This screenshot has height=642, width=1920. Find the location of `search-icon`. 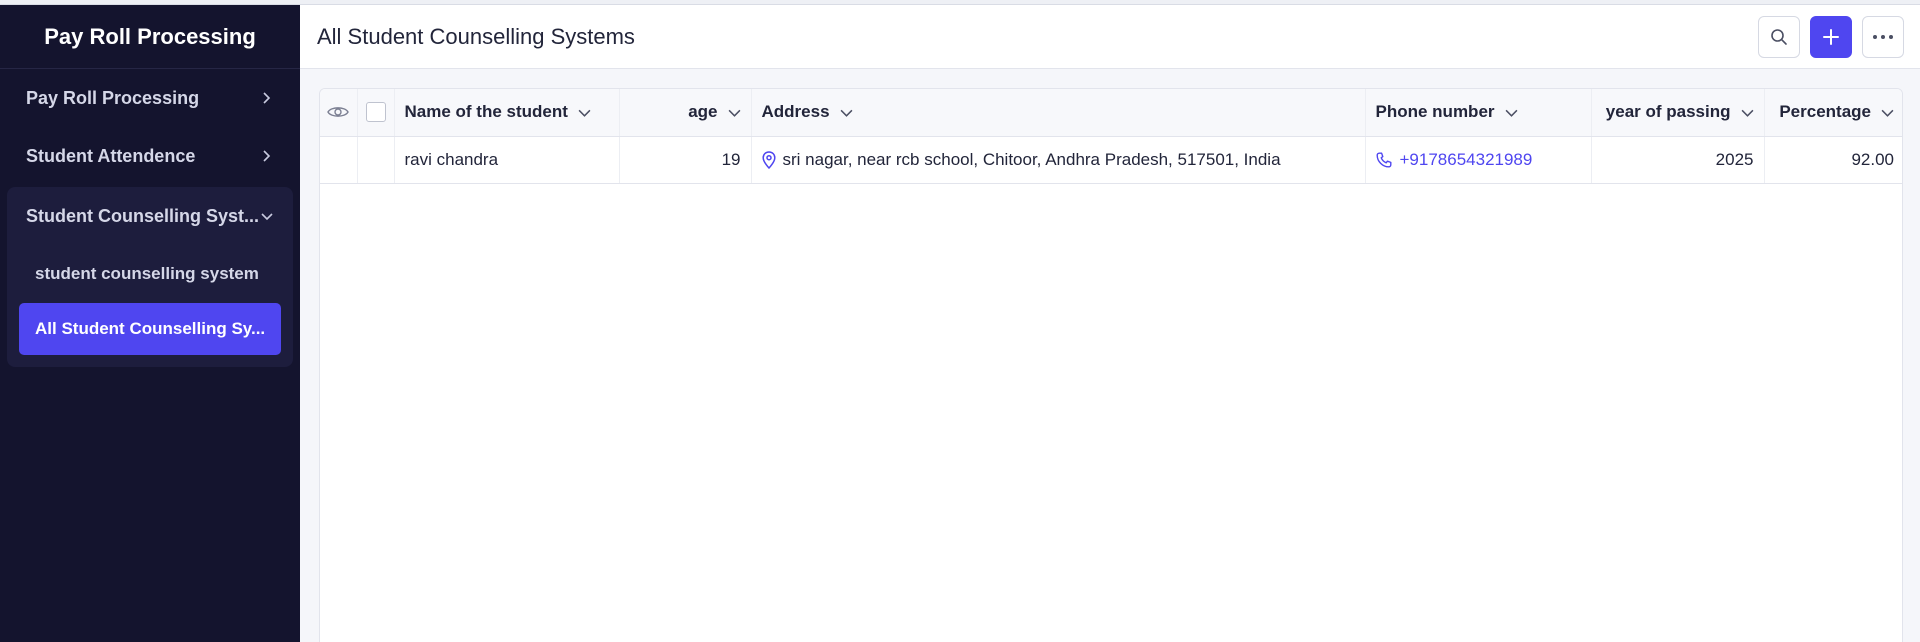

search-icon is located at coordinates (1779, 37).